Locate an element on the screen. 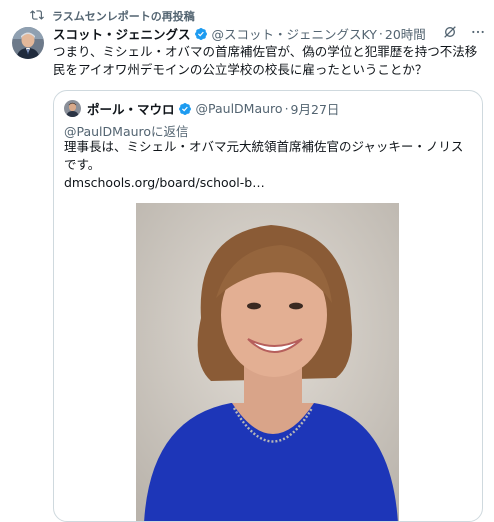 This screenshot has width=494, height=522. repost-header: ラスムセンレポートの再投稿 is located at coordinates (112, 16).